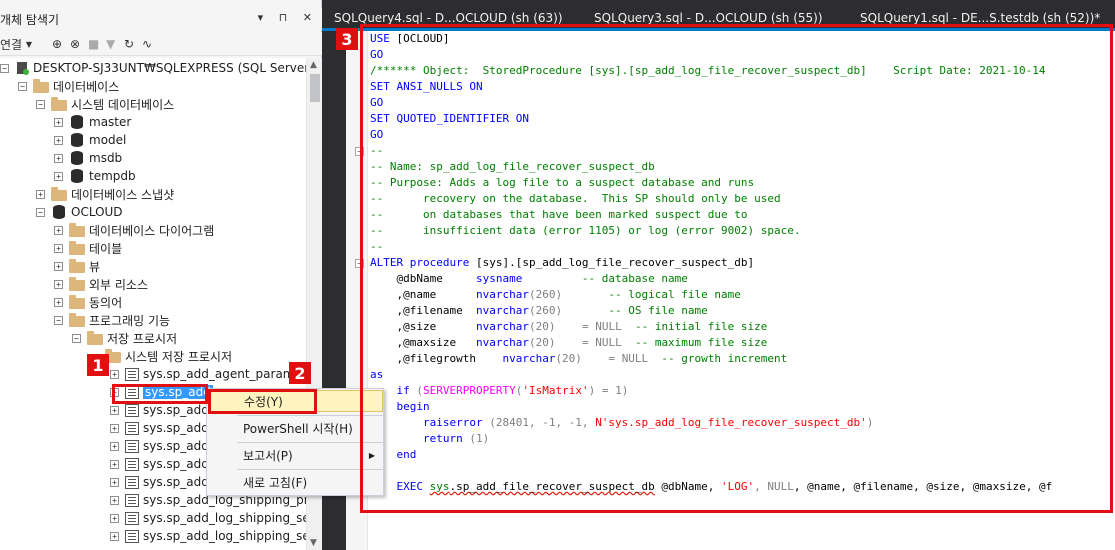  What do you see at coordinates (29, 44) in the screenshot?
I see `chevron-down-icon: ▼` at bounding box center [29, 44].